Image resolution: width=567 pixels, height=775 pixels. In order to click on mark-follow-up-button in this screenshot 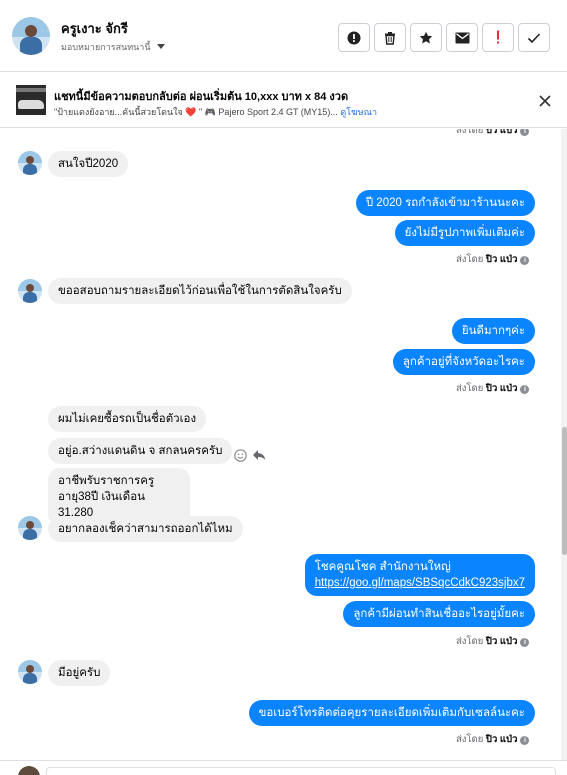, I will do `click(498, 37)`.